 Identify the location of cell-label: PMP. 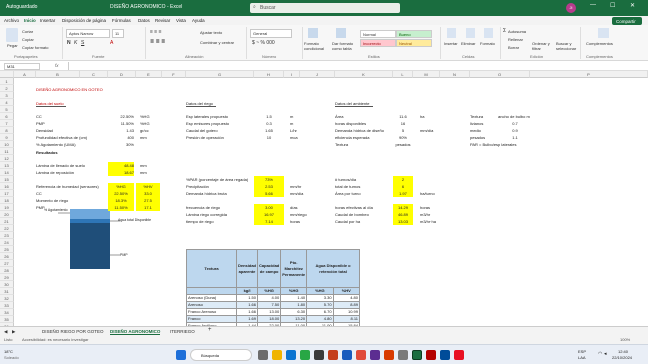
(40, 123).